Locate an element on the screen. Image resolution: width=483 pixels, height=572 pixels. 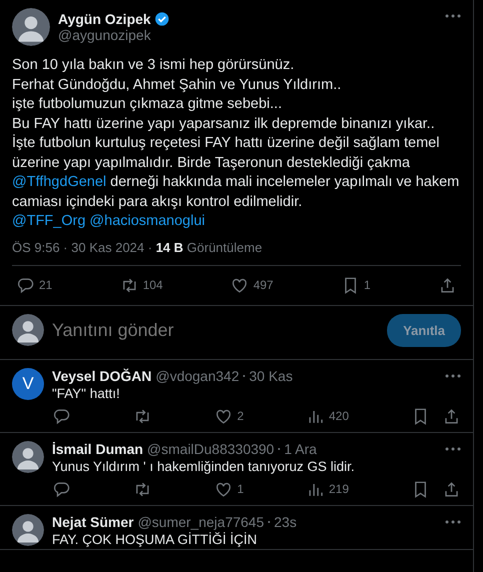
tweet-text: İşte futbolun kurtuluş reçetesi FAY hattı üzerine değil sağlam temel is located at coordinates (226, 143).